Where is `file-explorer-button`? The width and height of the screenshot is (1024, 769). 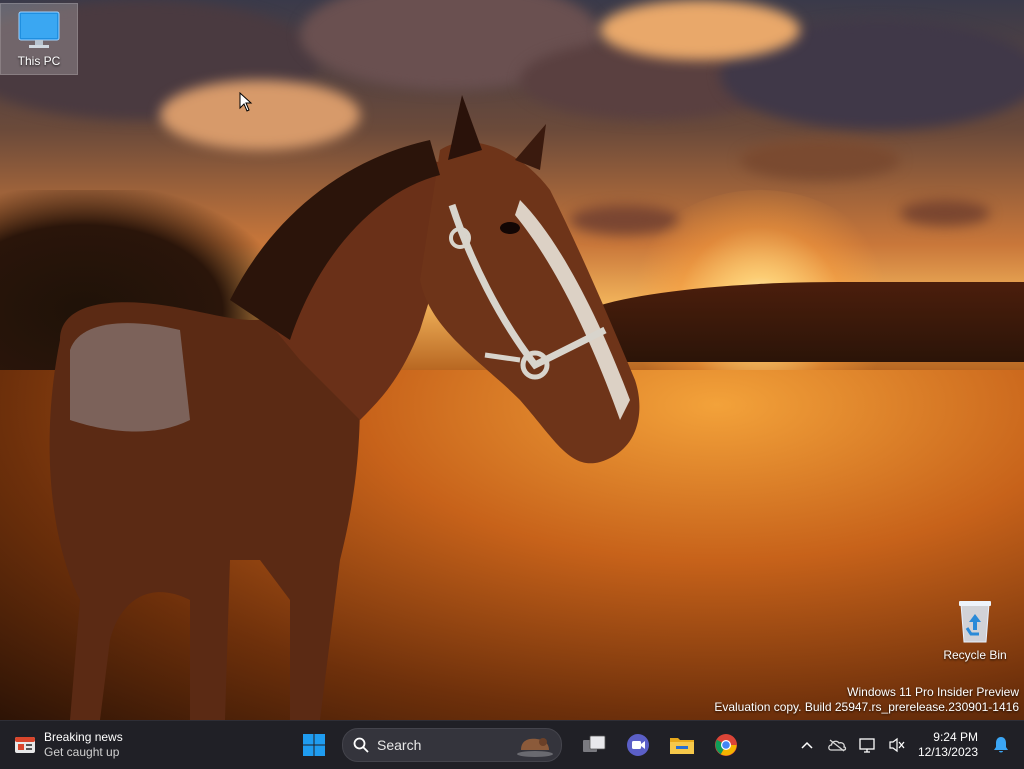 file-explorer-button is located at coordinates (682, 745).